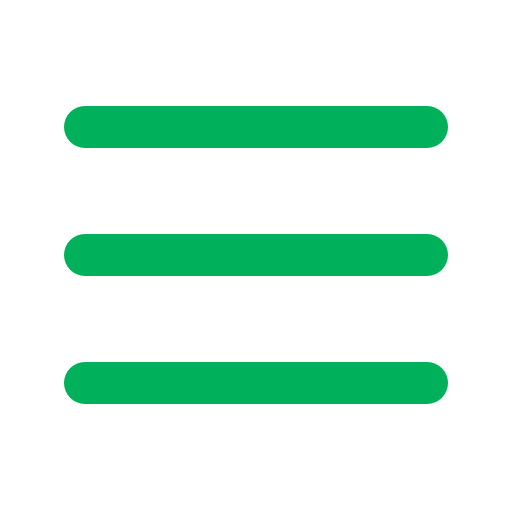 The width and height of the screenshot is (512, 512). I want to click on menu-bar-middle, so click(256, 255).